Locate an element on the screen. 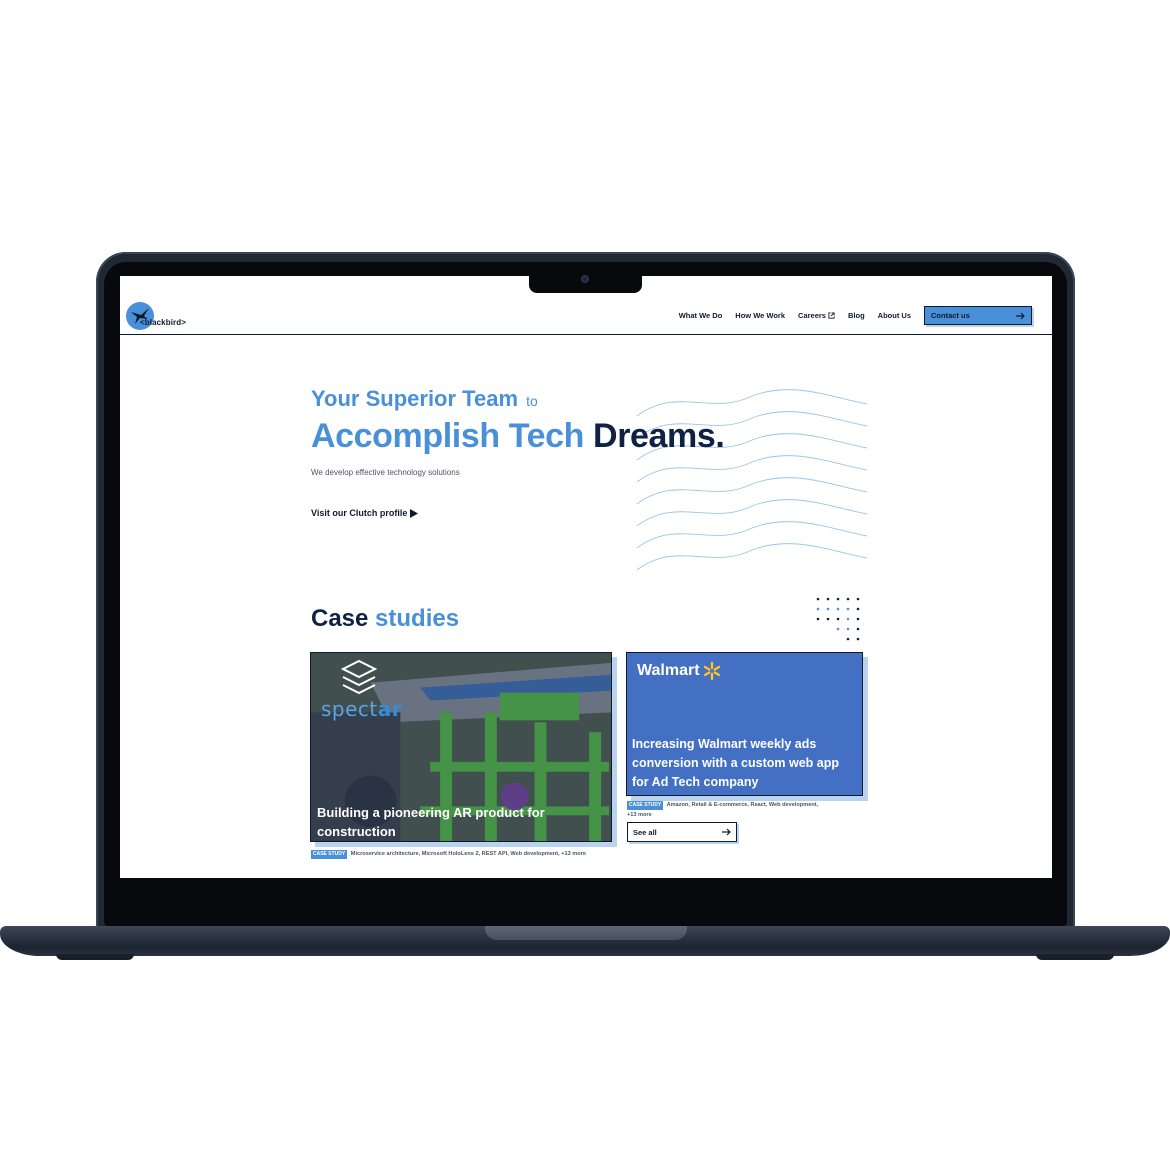 This screenshot has height=1170, width=1170. spectar-brand-a: spect is located at coordinates (349, 709).